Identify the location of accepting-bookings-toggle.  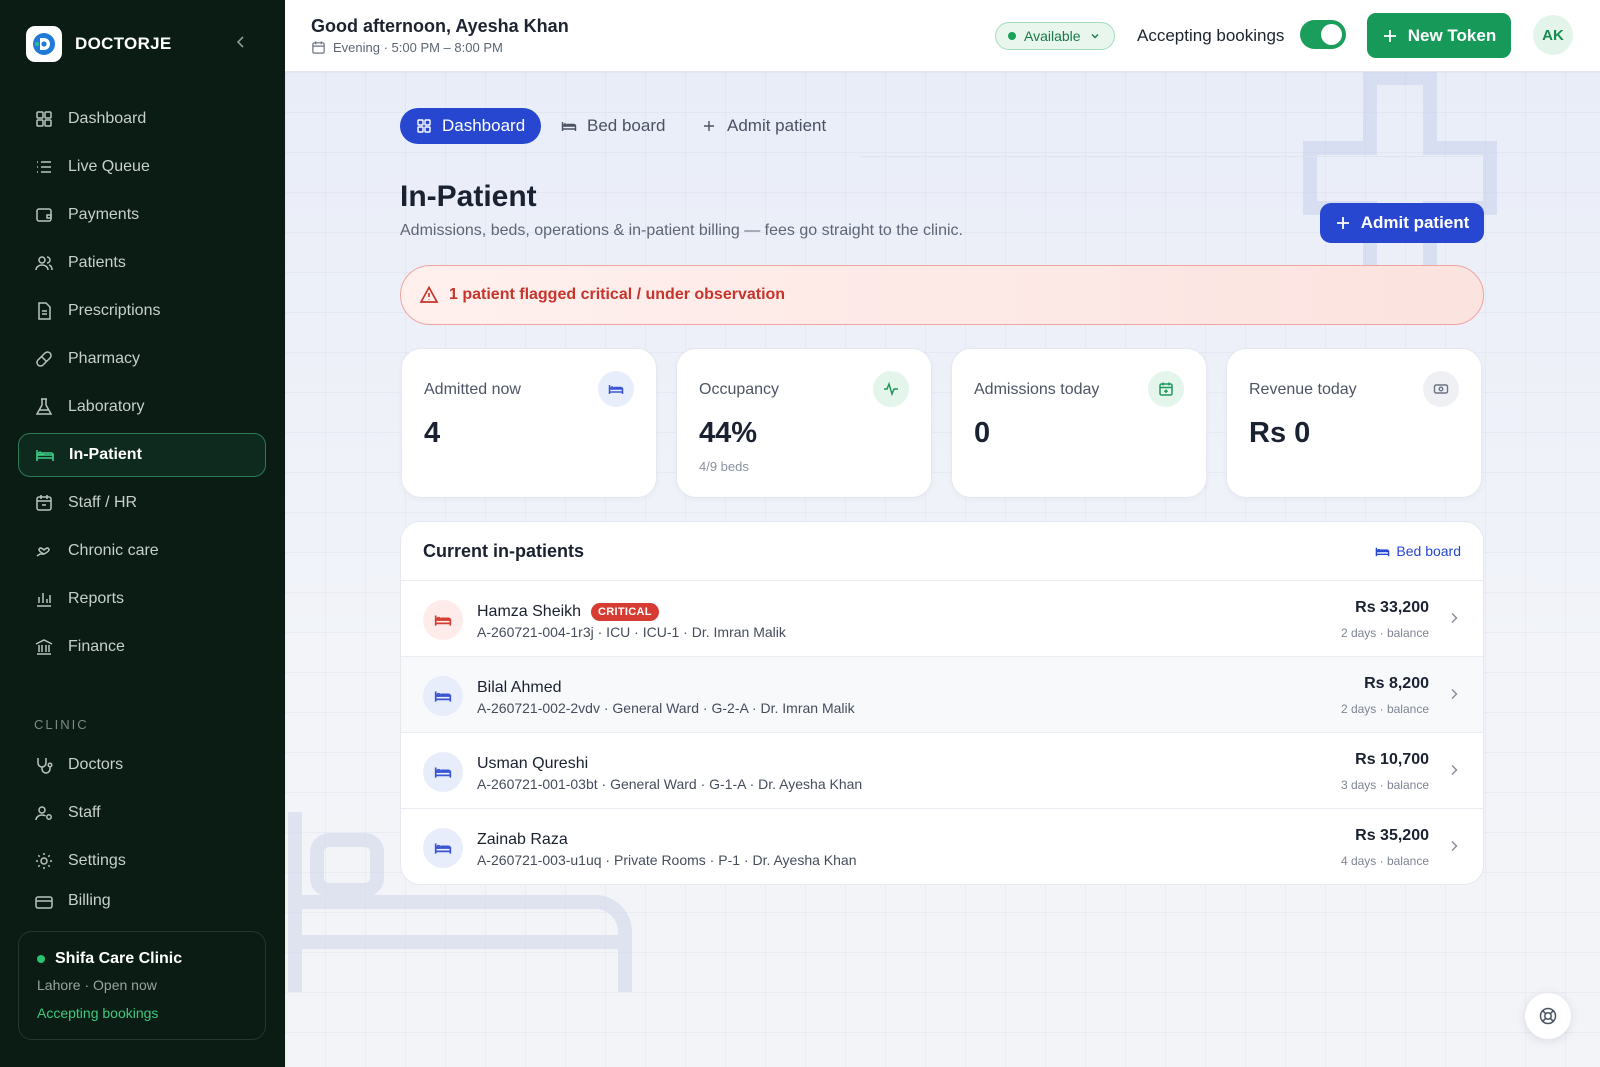
(1323, 34).